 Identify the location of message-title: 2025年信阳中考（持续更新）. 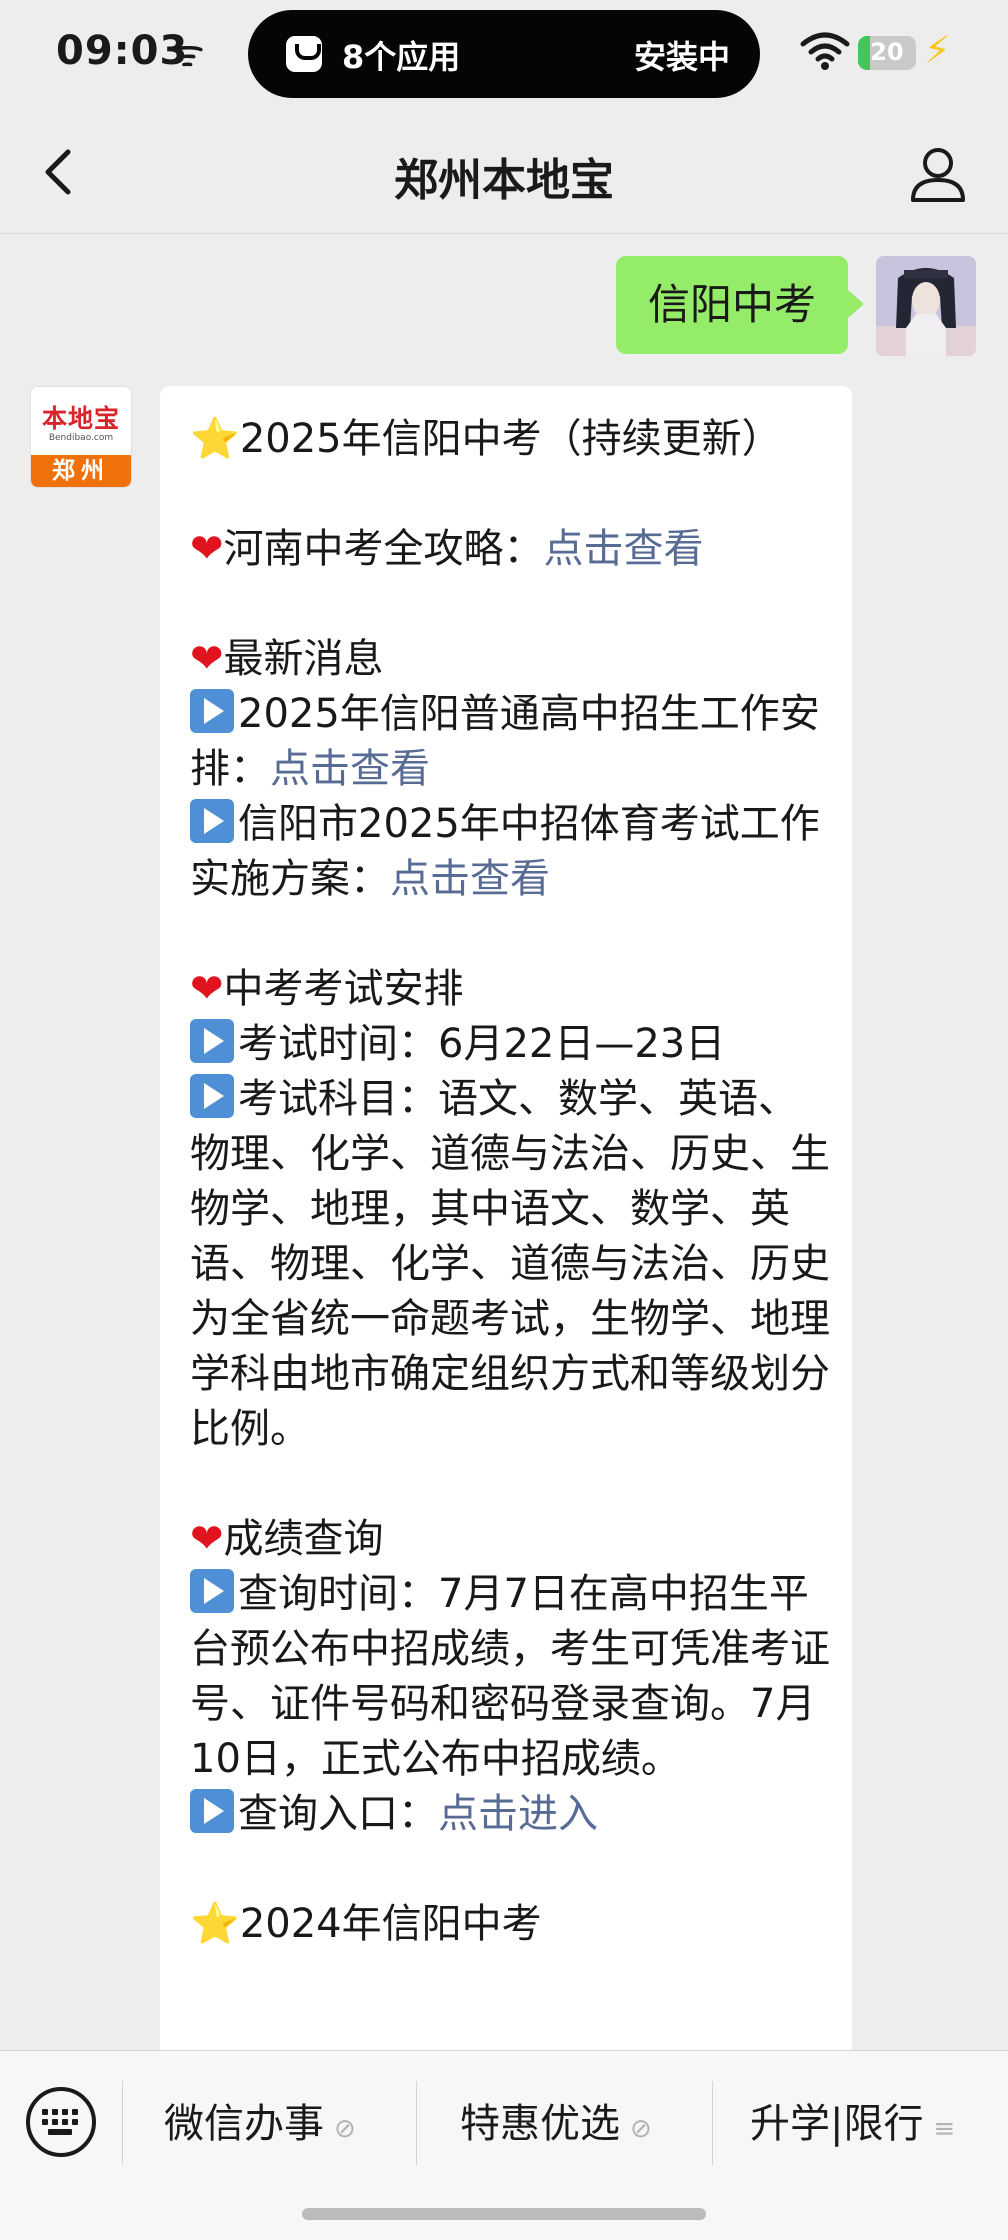
(510, 439).